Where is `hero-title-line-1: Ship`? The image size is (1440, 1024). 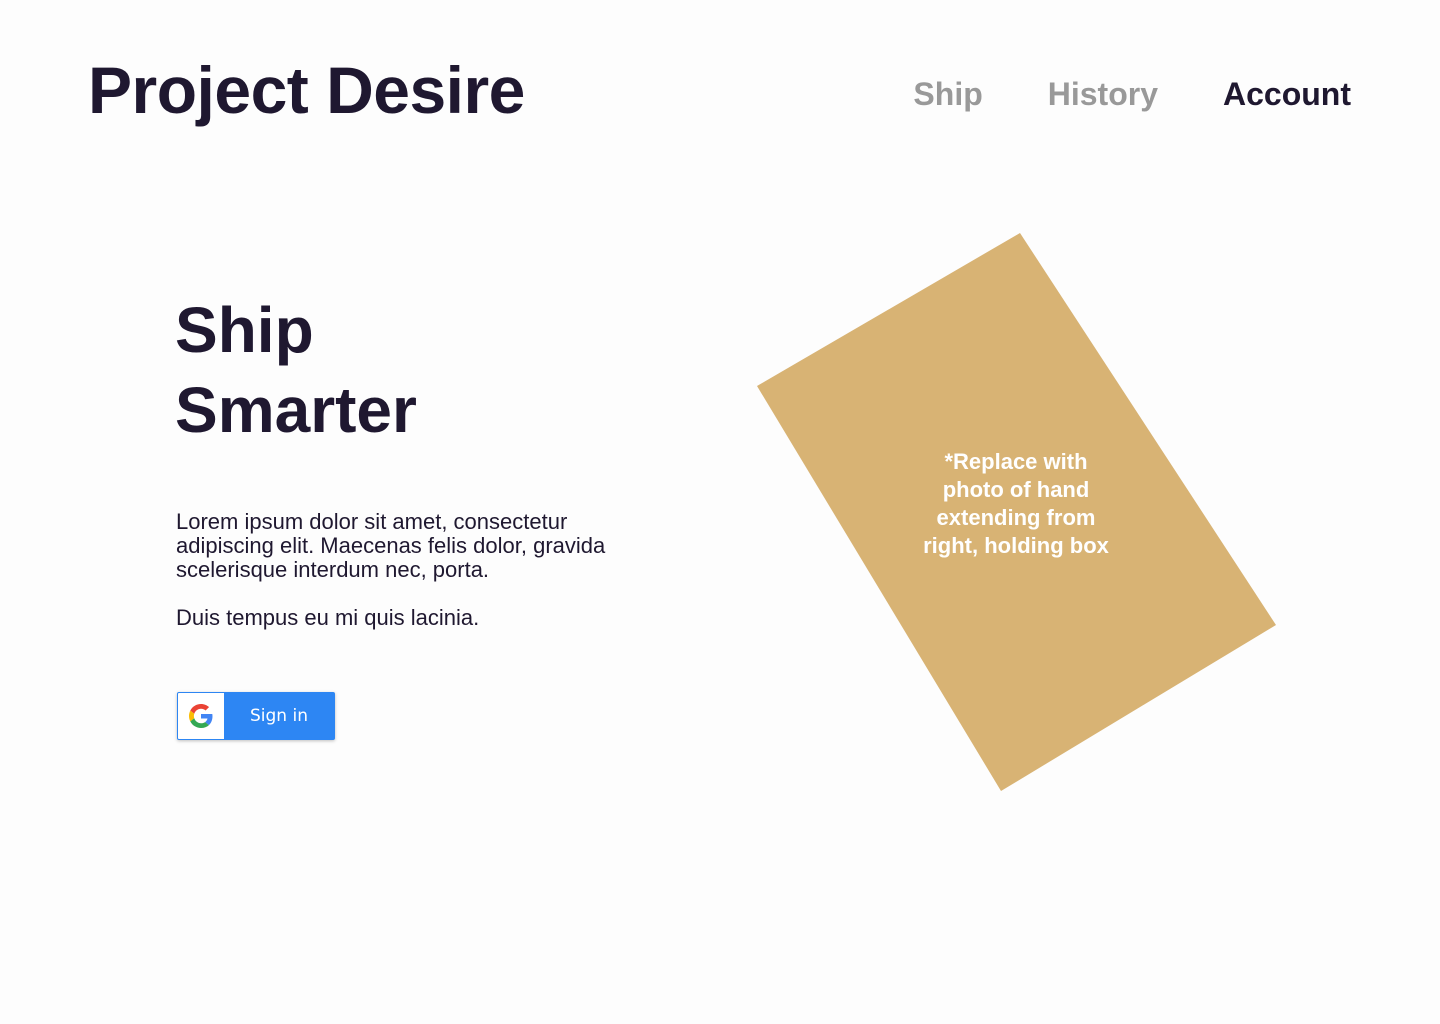 hero-title-line-1: Ship is located at coordinates (244, 330).